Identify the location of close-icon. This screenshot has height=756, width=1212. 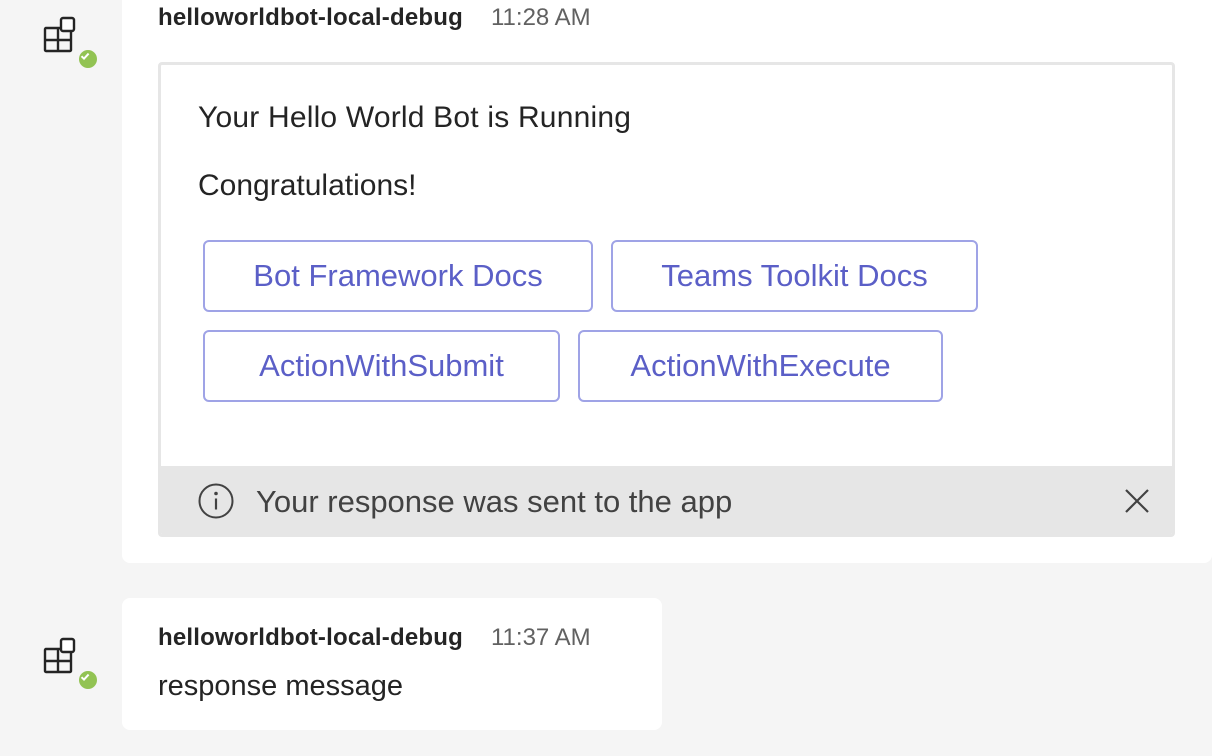
(1137, 501).